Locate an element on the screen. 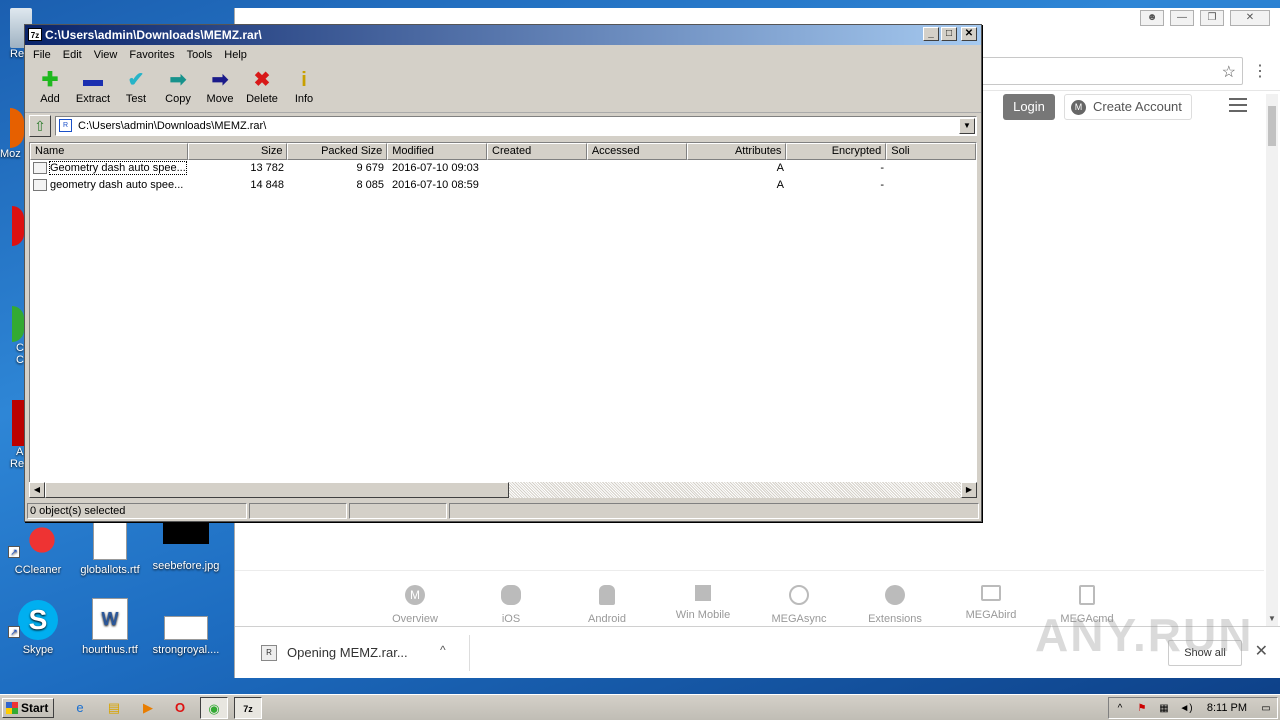  test-button: ✔ Test is located at coordinates (136, 88).